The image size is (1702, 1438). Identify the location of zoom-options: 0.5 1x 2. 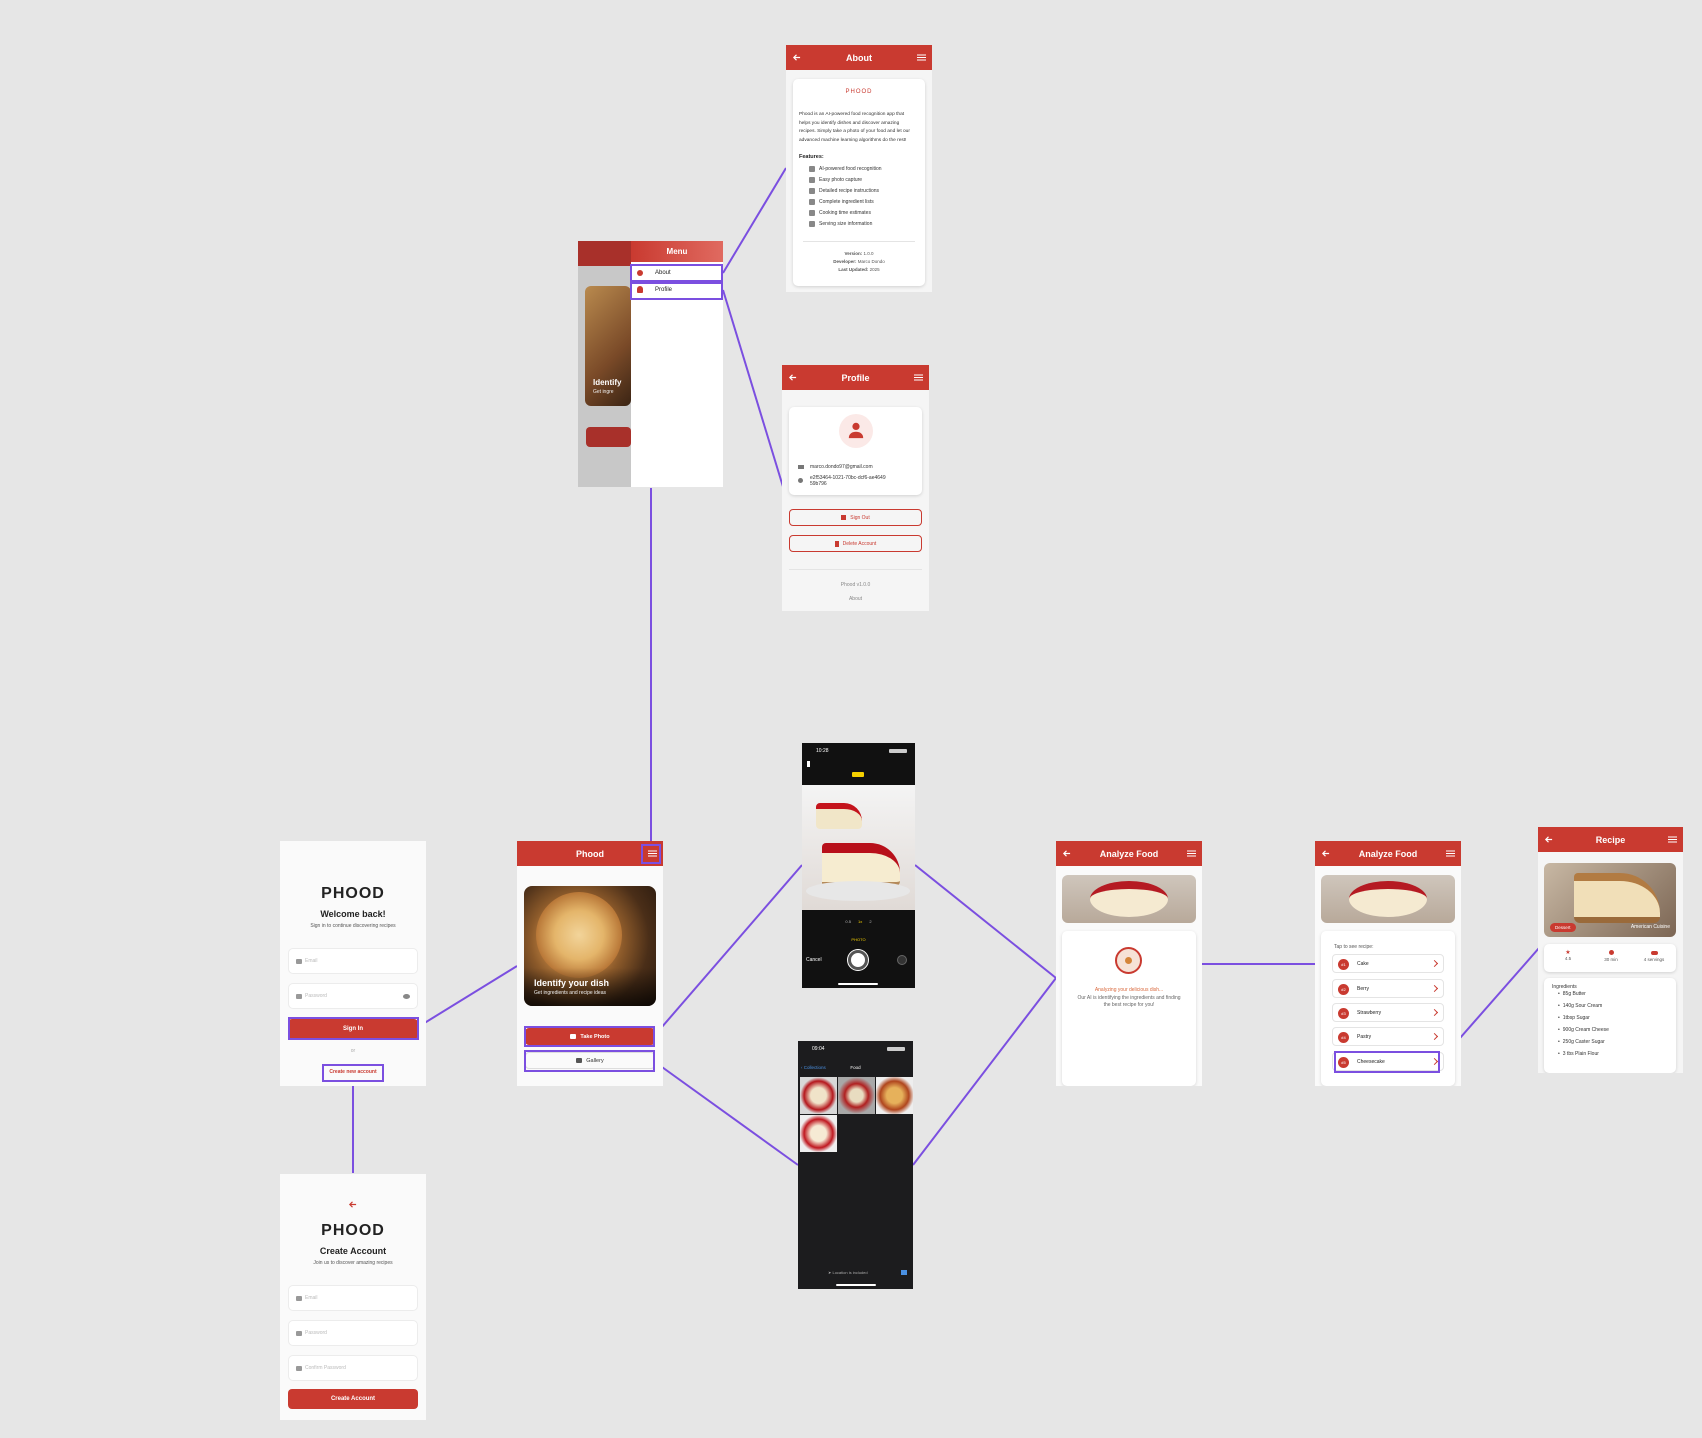
(858, 921).